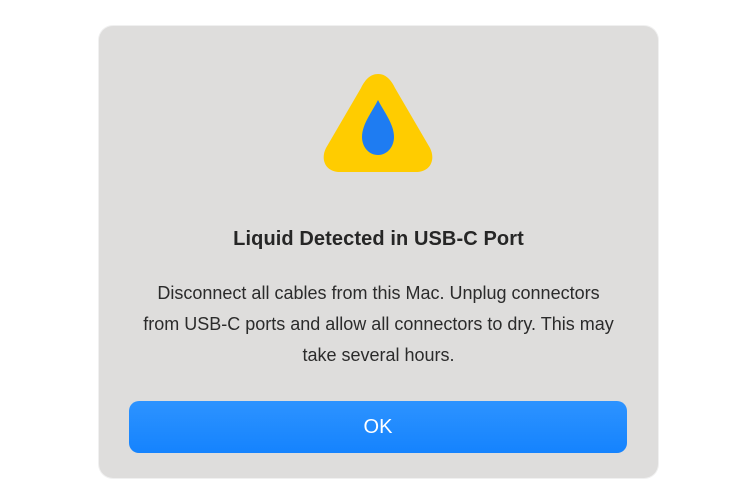  Describe the element at coordinates (378, 123) in the screenshot. I see `water-warning-icon` at that location.